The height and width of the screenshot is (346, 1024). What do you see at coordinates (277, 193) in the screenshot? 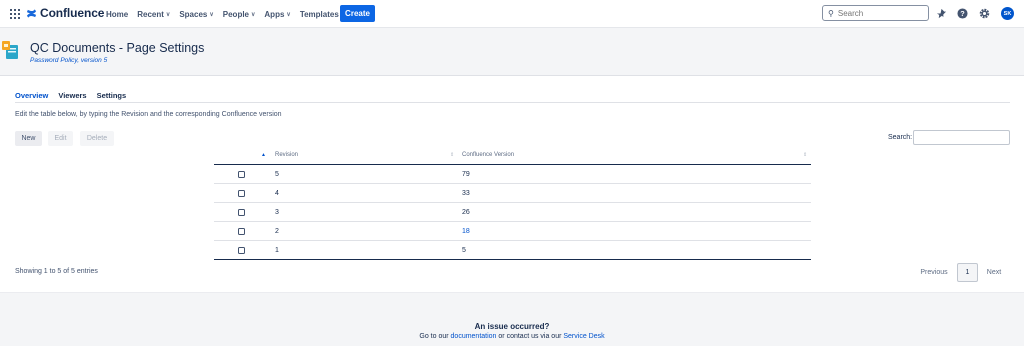
I see `cell-revision: 4` at bounding box center [277, 193].